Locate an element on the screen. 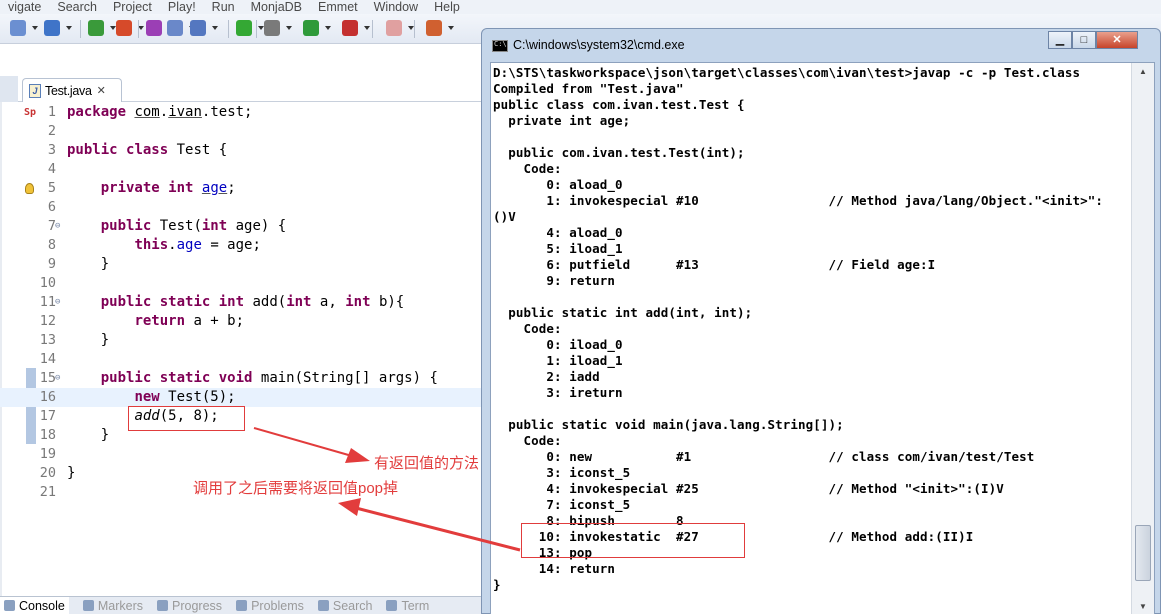 This screenshot has width=1161, height=614. bottom-tab-term: Term is located at coordinates (407, 606).